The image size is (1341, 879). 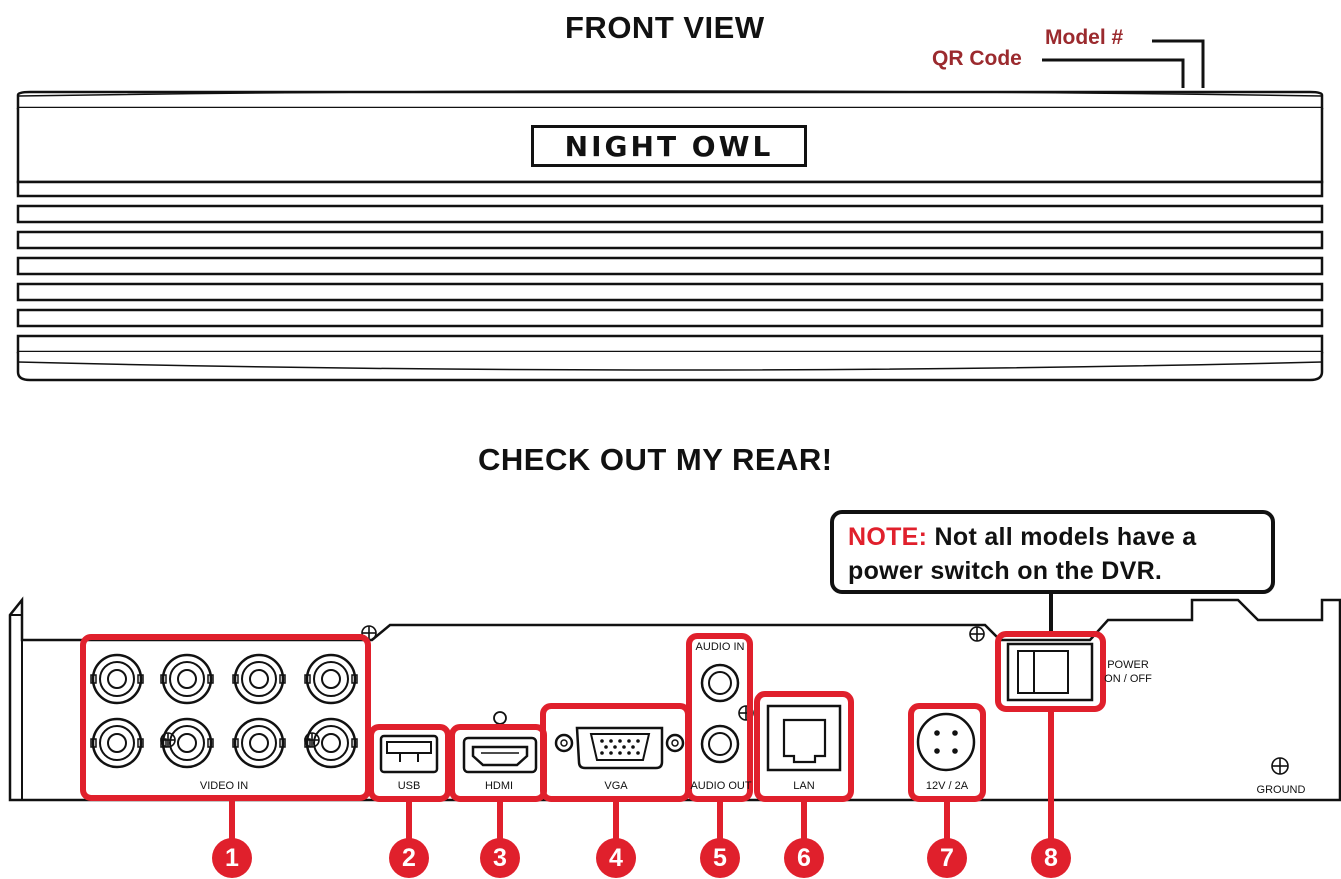 What do you see at coordinates (500, 858) in the screenshot?
I see `badge-3: 3` at bounding box center [500, 858].